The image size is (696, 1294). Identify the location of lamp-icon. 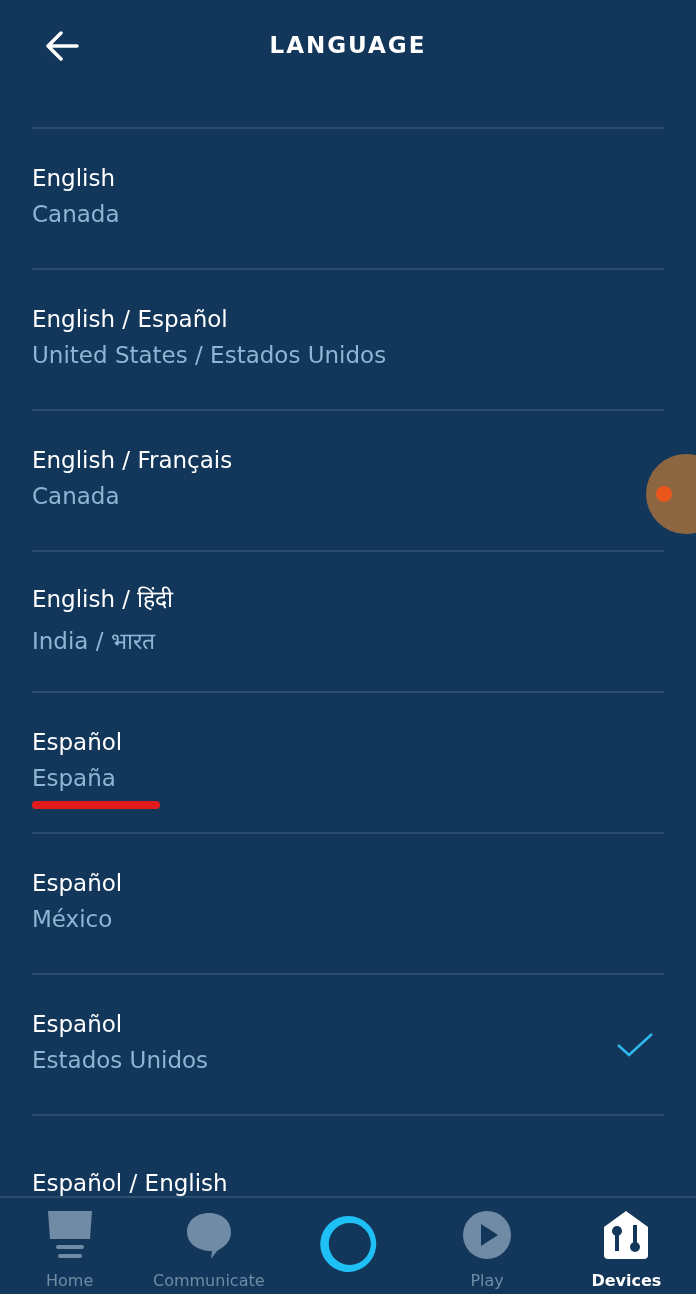
(69, 1235).